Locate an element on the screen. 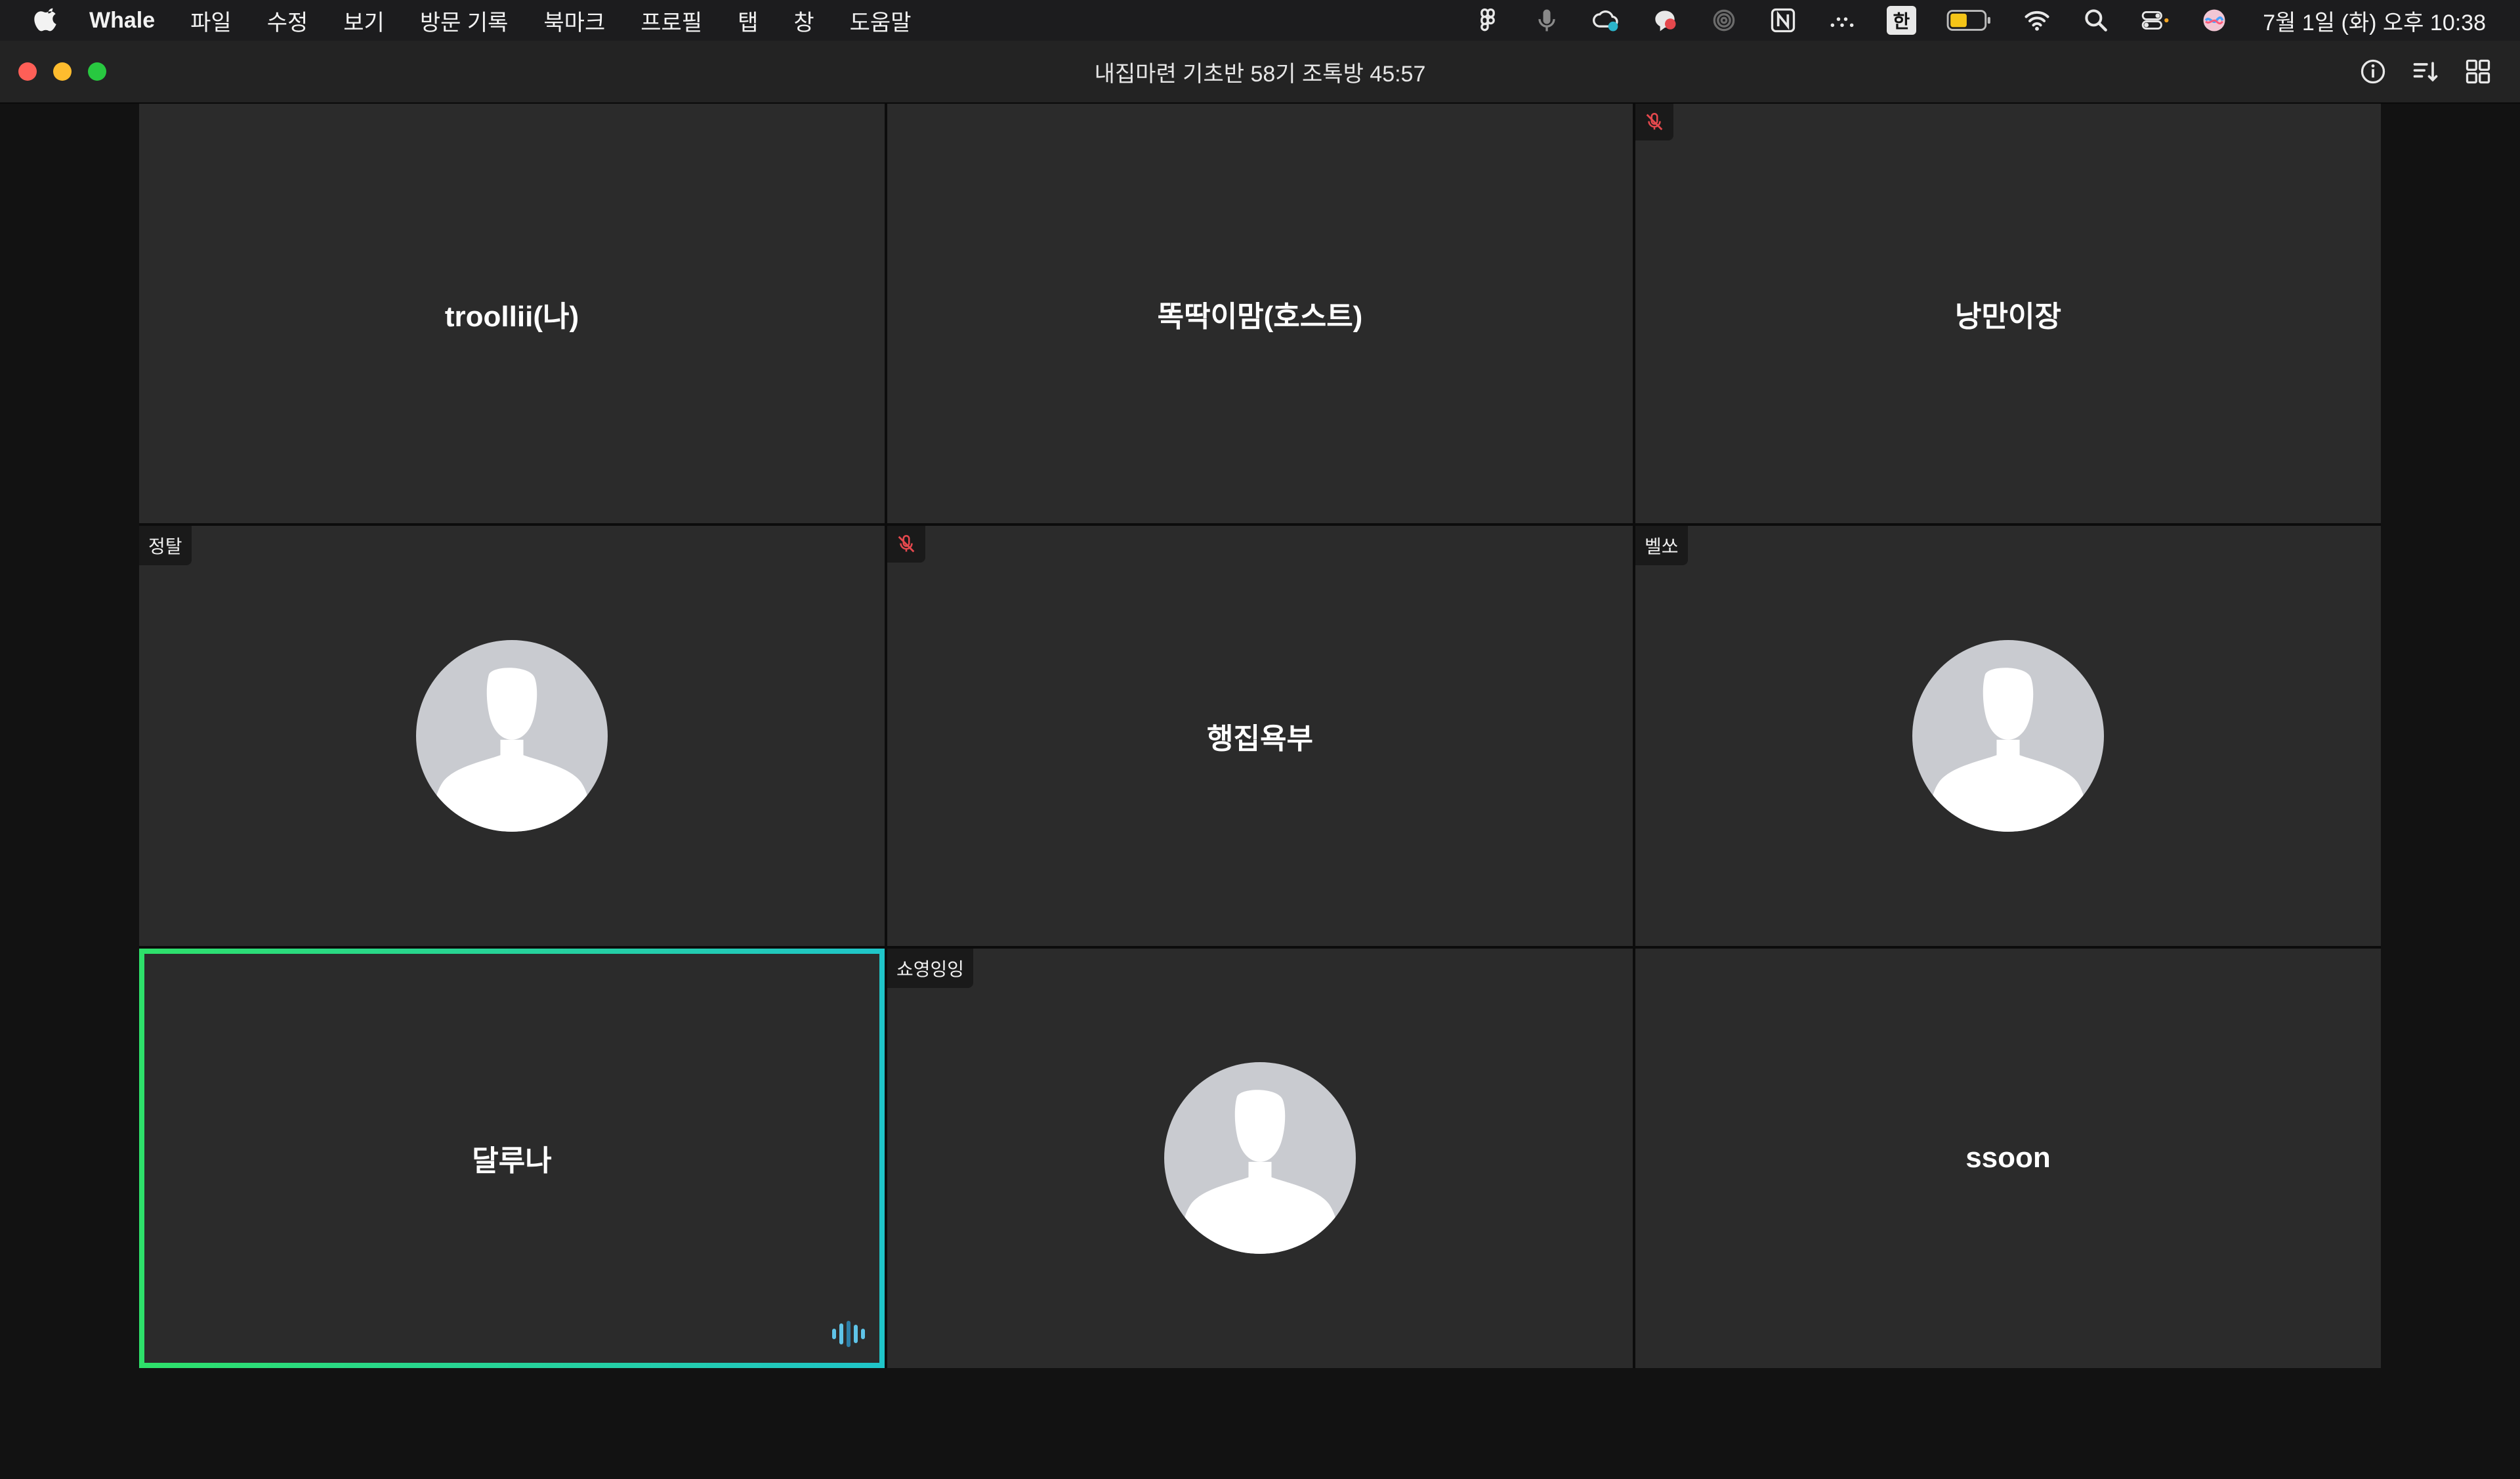 This screenshot has height=1479, width=2520. meeting-toolbar is located at coordinates (2415, 71).